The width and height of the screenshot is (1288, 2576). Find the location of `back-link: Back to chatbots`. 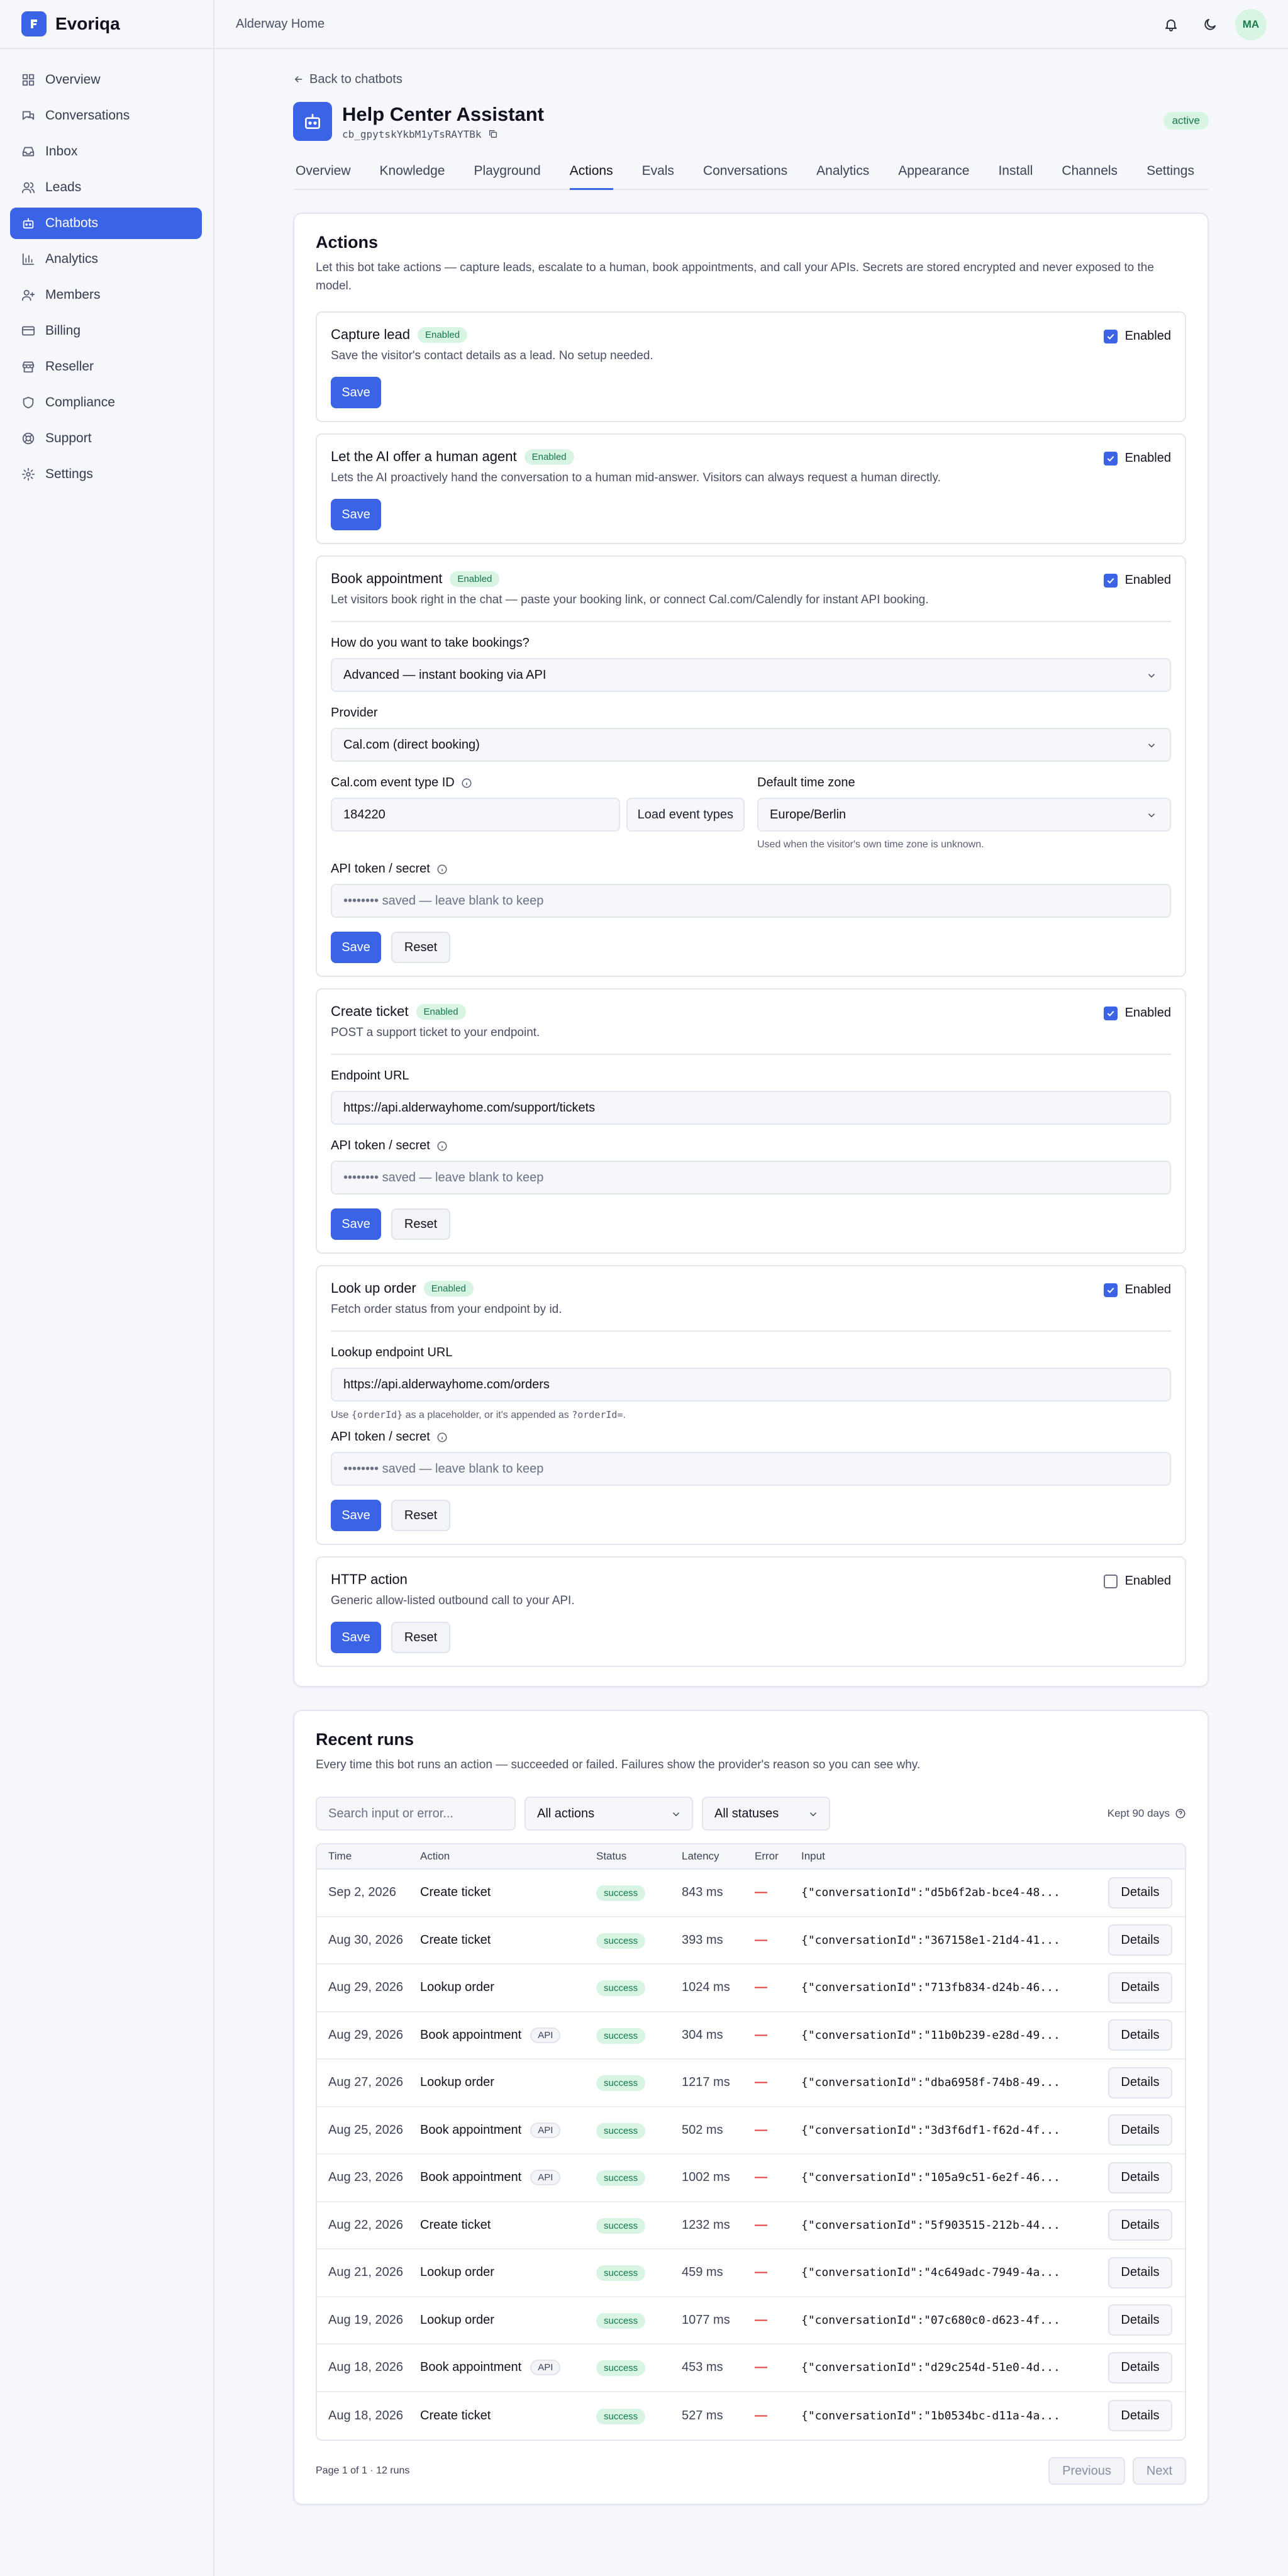

back-link: Back to chatbots is located at coordinates (751, 79).